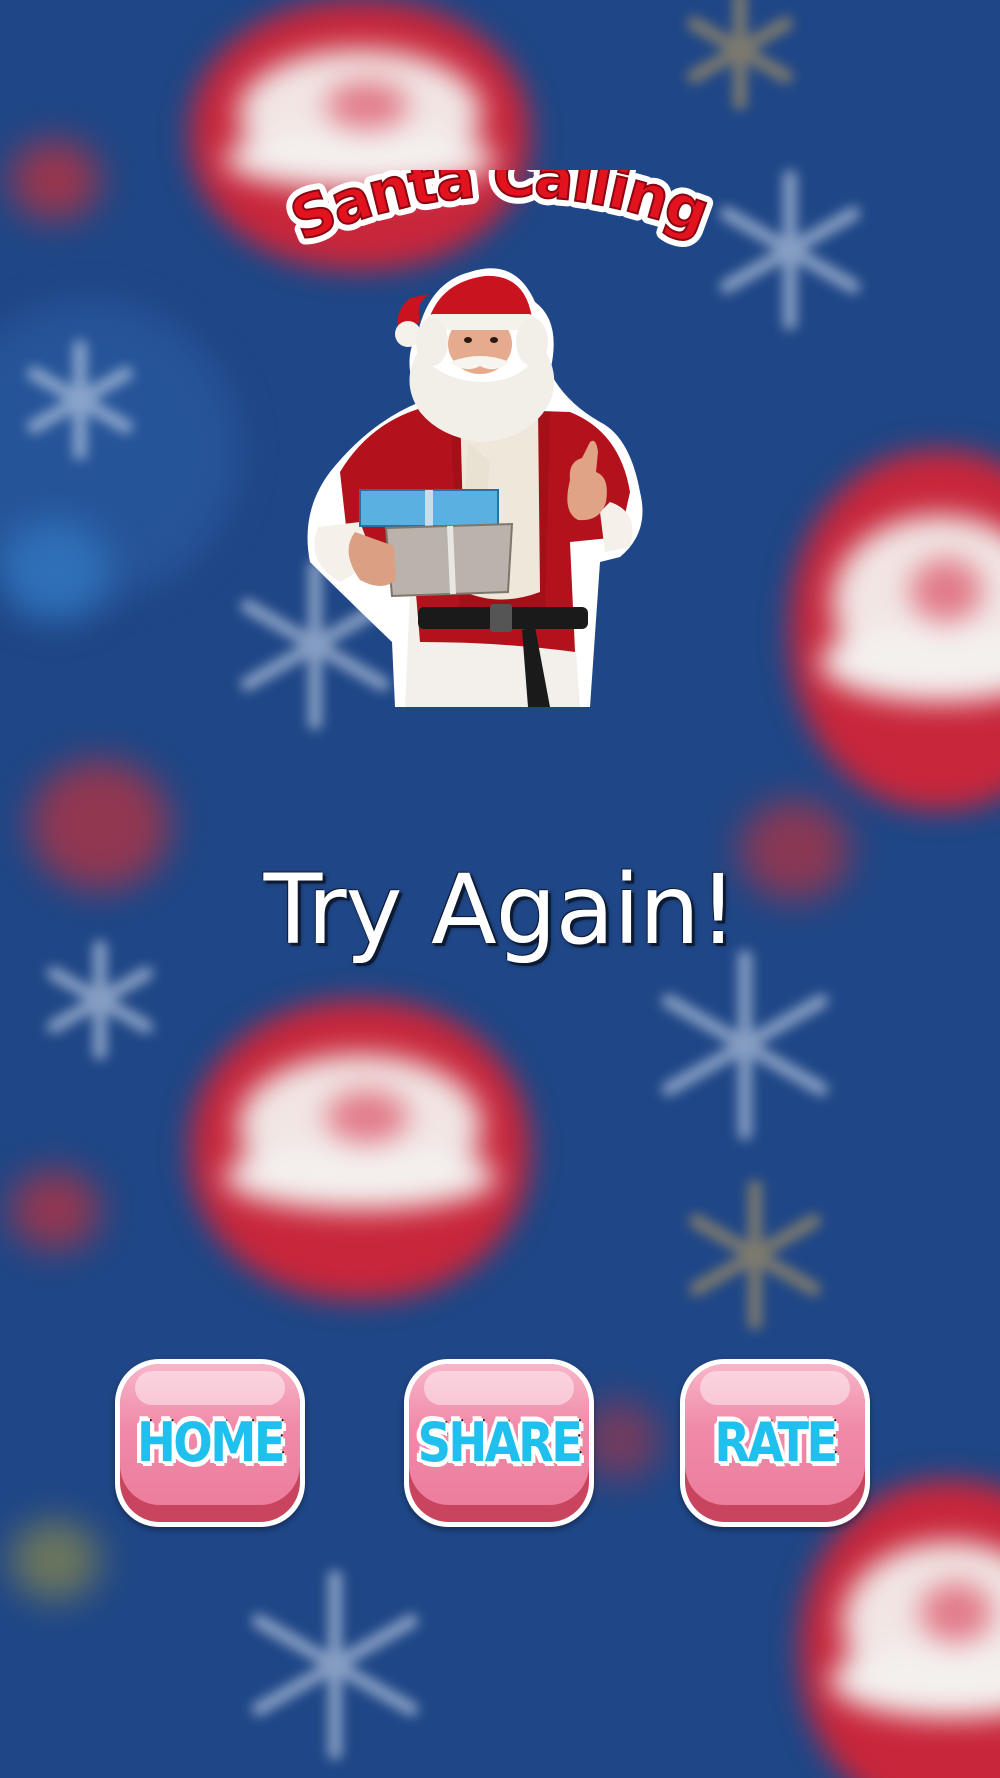  I want to click on rate-button-label: RATE, so click(776, 1442).